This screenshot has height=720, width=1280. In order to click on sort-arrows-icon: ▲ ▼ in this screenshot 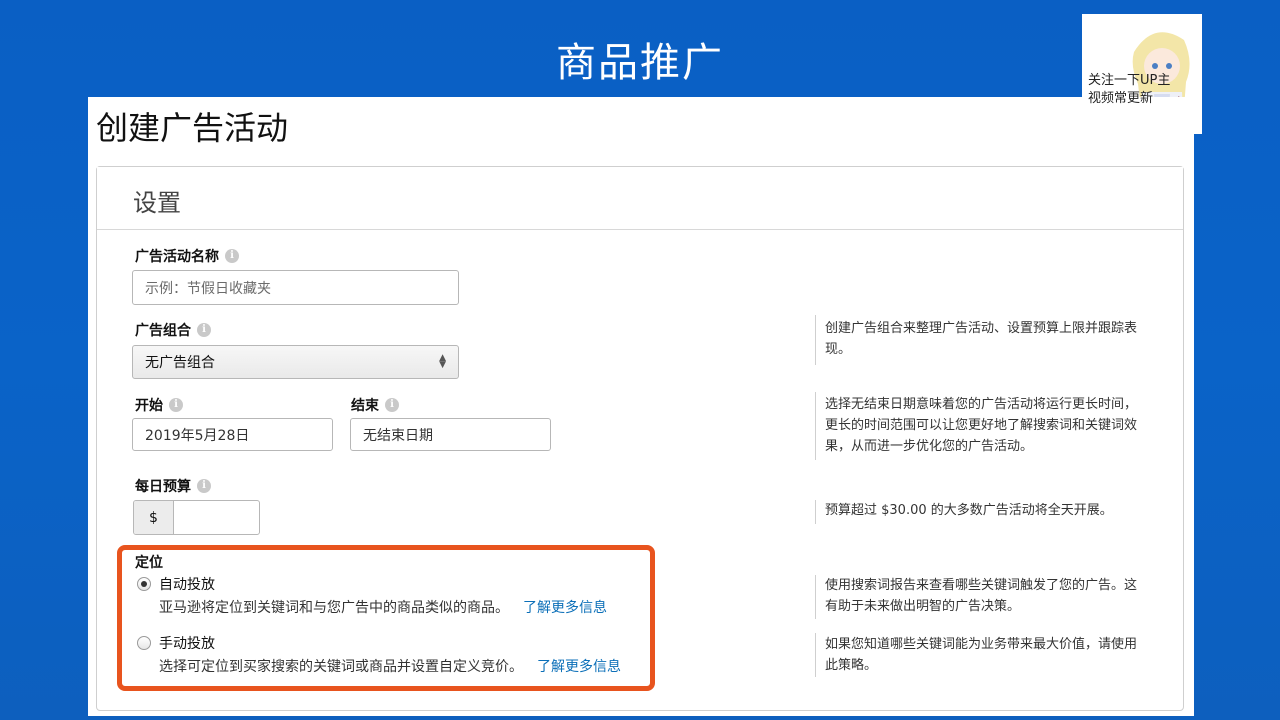, I will do `click(442, 361)`.